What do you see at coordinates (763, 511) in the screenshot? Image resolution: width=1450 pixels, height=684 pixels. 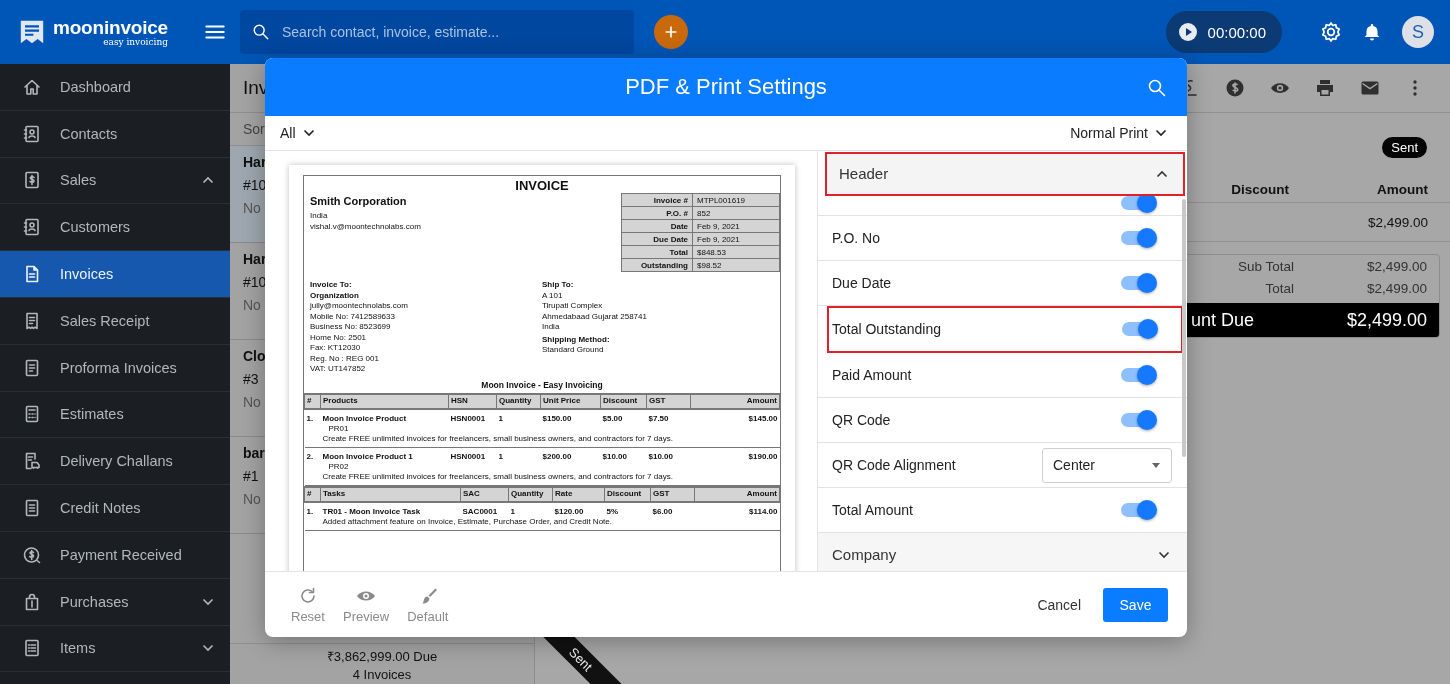 I see `table-cell: $114.00` at bounding box center [763, 511].